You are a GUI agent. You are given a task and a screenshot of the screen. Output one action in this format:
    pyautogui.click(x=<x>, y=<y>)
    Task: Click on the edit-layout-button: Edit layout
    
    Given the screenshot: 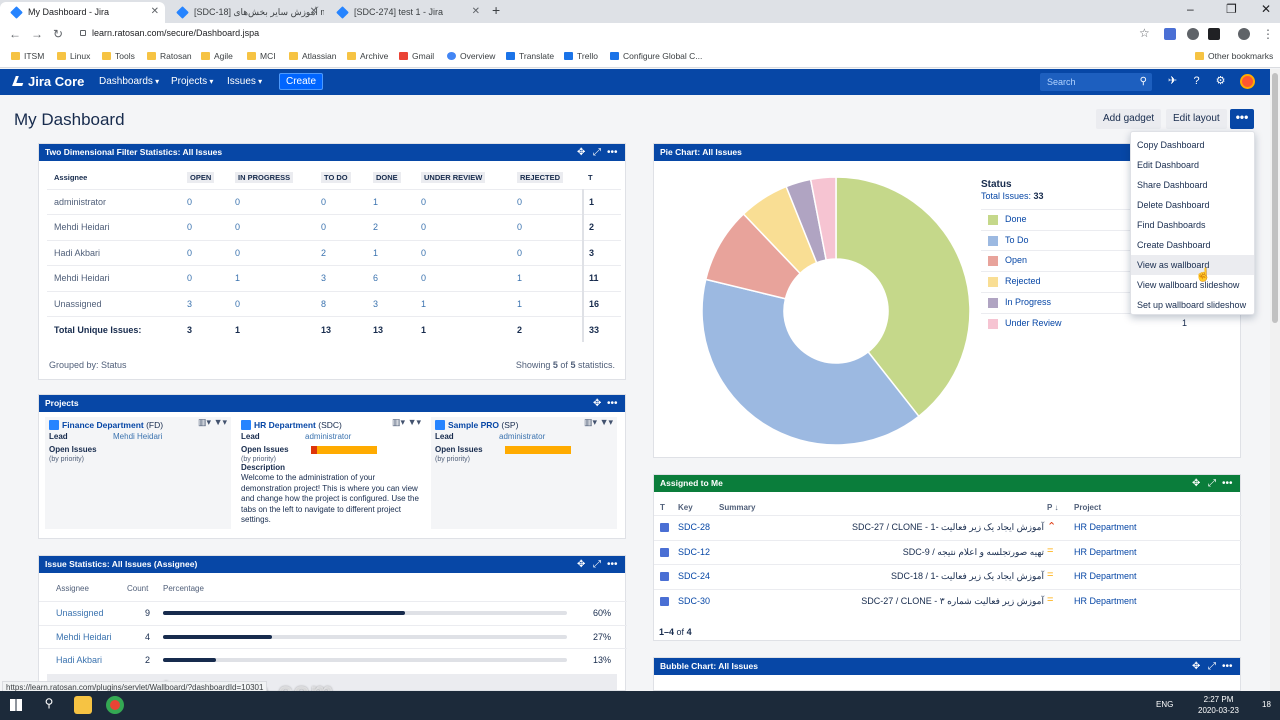 What is the action you would take?
    pyautogui.click(x=1196, y=119)
    